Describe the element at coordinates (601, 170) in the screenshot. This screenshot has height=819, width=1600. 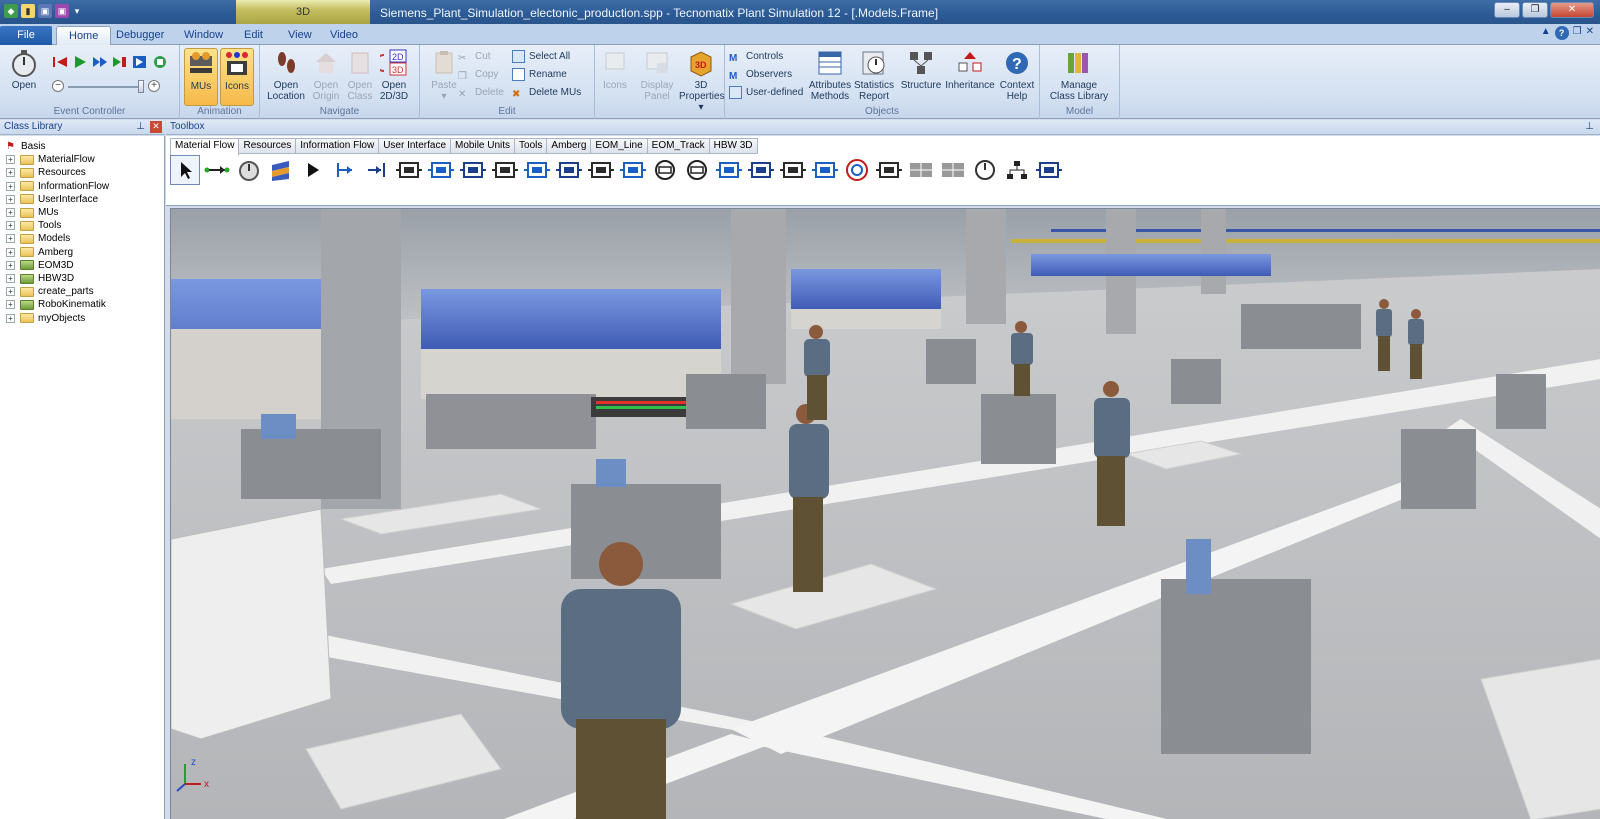
I see `line-icon` at that location.